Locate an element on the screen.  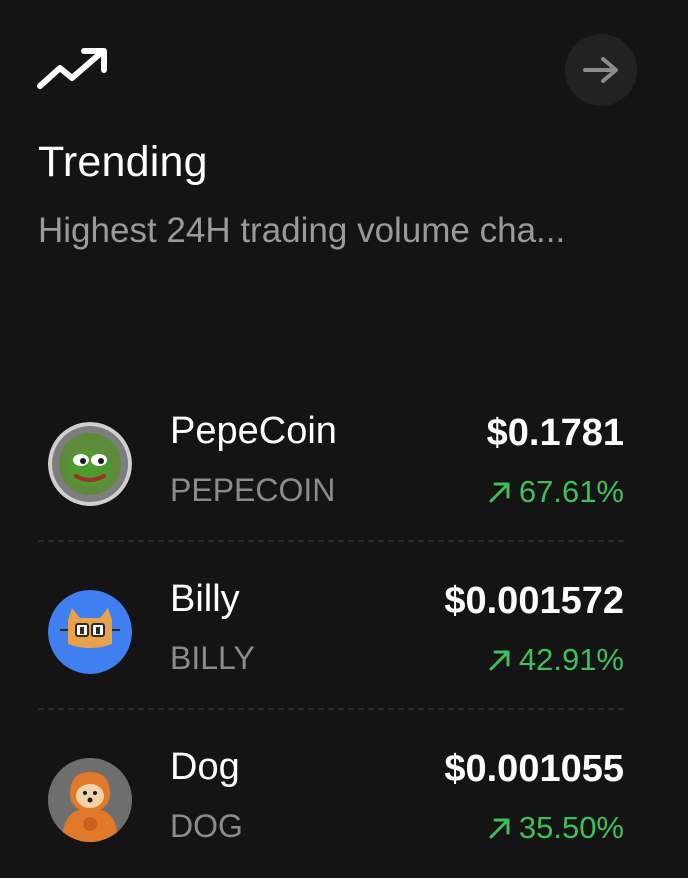
coin-change: 42.91% is located at coordinates (555, 660).